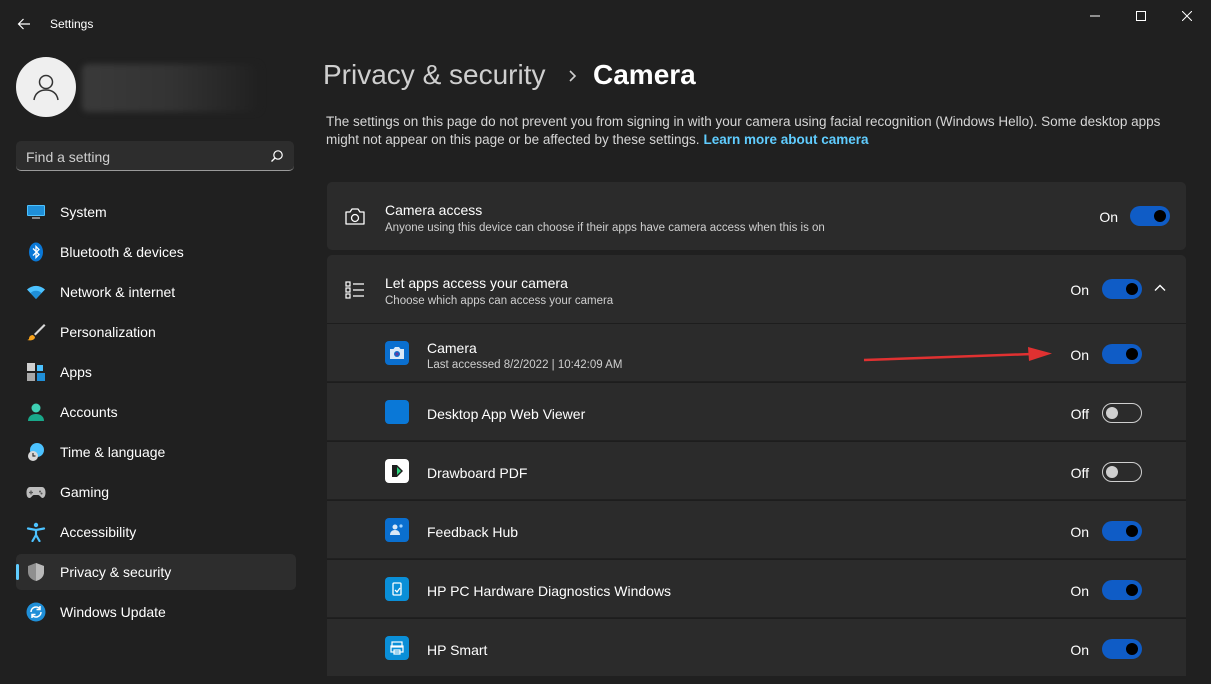  What do you see at coordinates (397, 530) in the screenshot?
I see `feedback-hub-icon` at bounding box center [397, 530].